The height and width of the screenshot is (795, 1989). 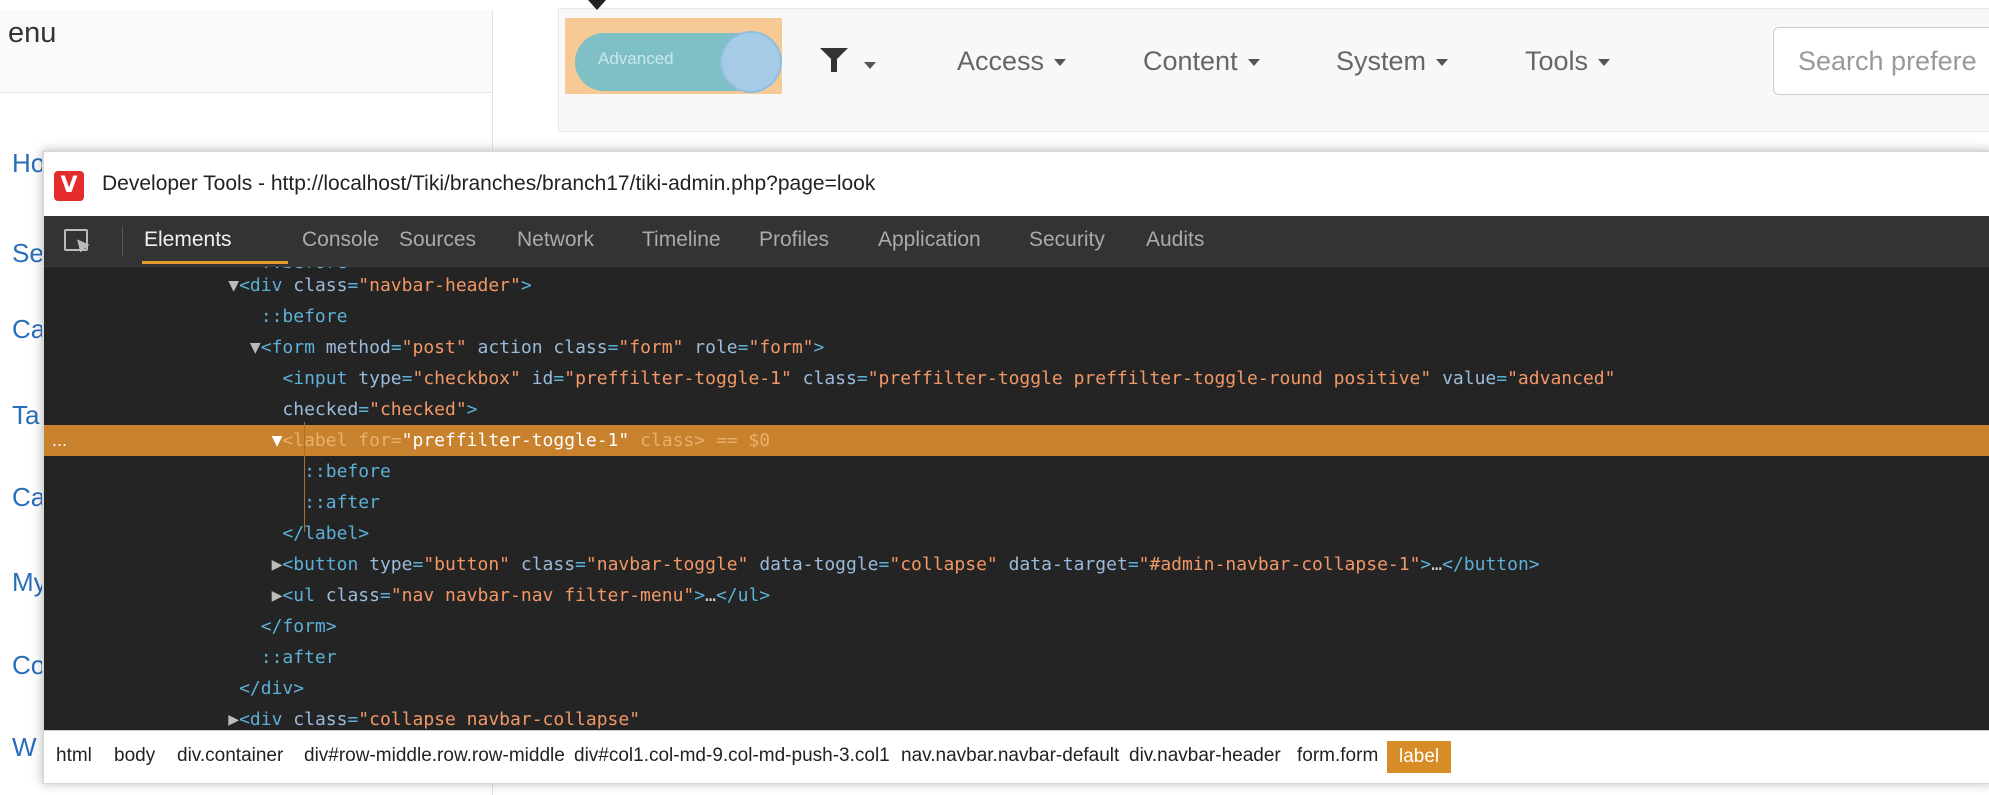 What do you see at coordinates (188, 240) in the screenshot?
I see `tab-elements: Elements` at bounding box center [188, 240].